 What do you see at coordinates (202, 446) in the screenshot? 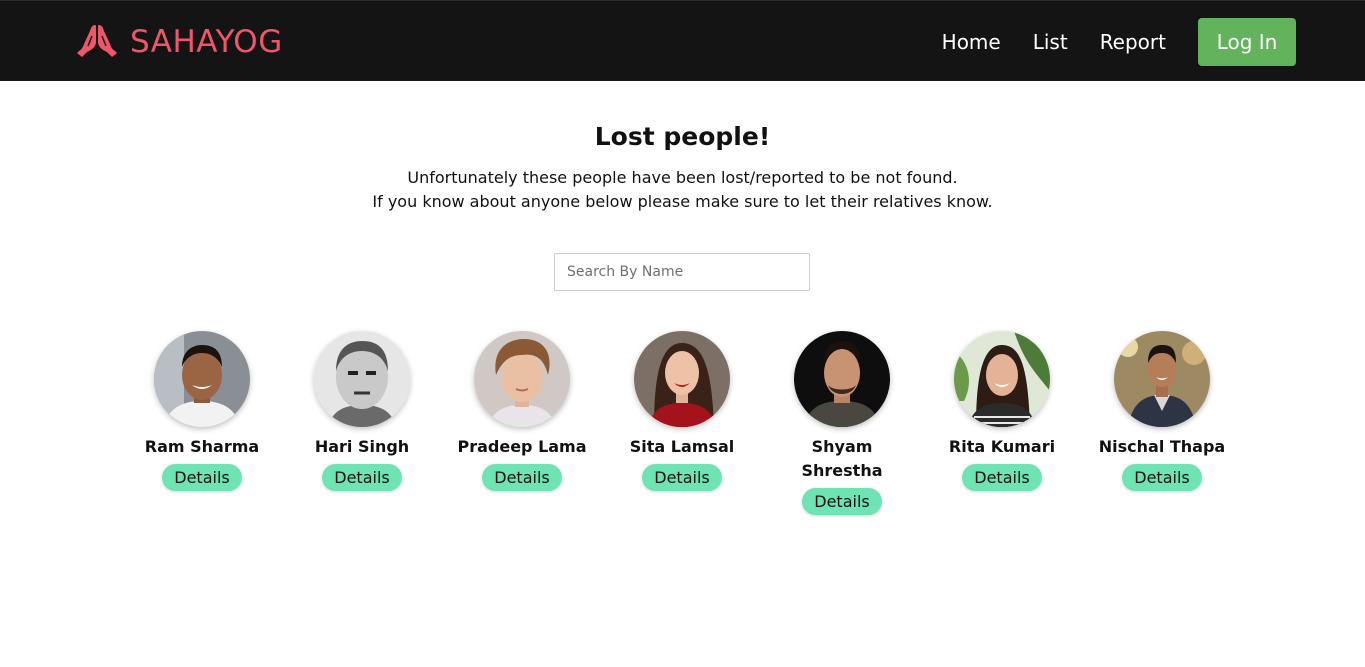
I see `person-name: Ram Sharma` at bounding box center [202, 446].